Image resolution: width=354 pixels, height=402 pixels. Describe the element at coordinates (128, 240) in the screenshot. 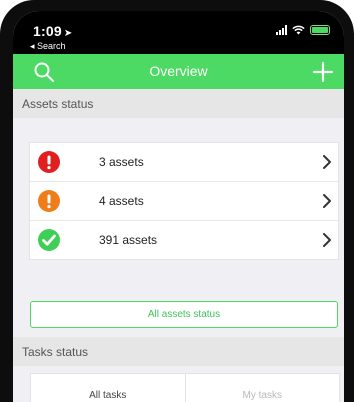

I see `asset-count-label: 391 assets` at that location.